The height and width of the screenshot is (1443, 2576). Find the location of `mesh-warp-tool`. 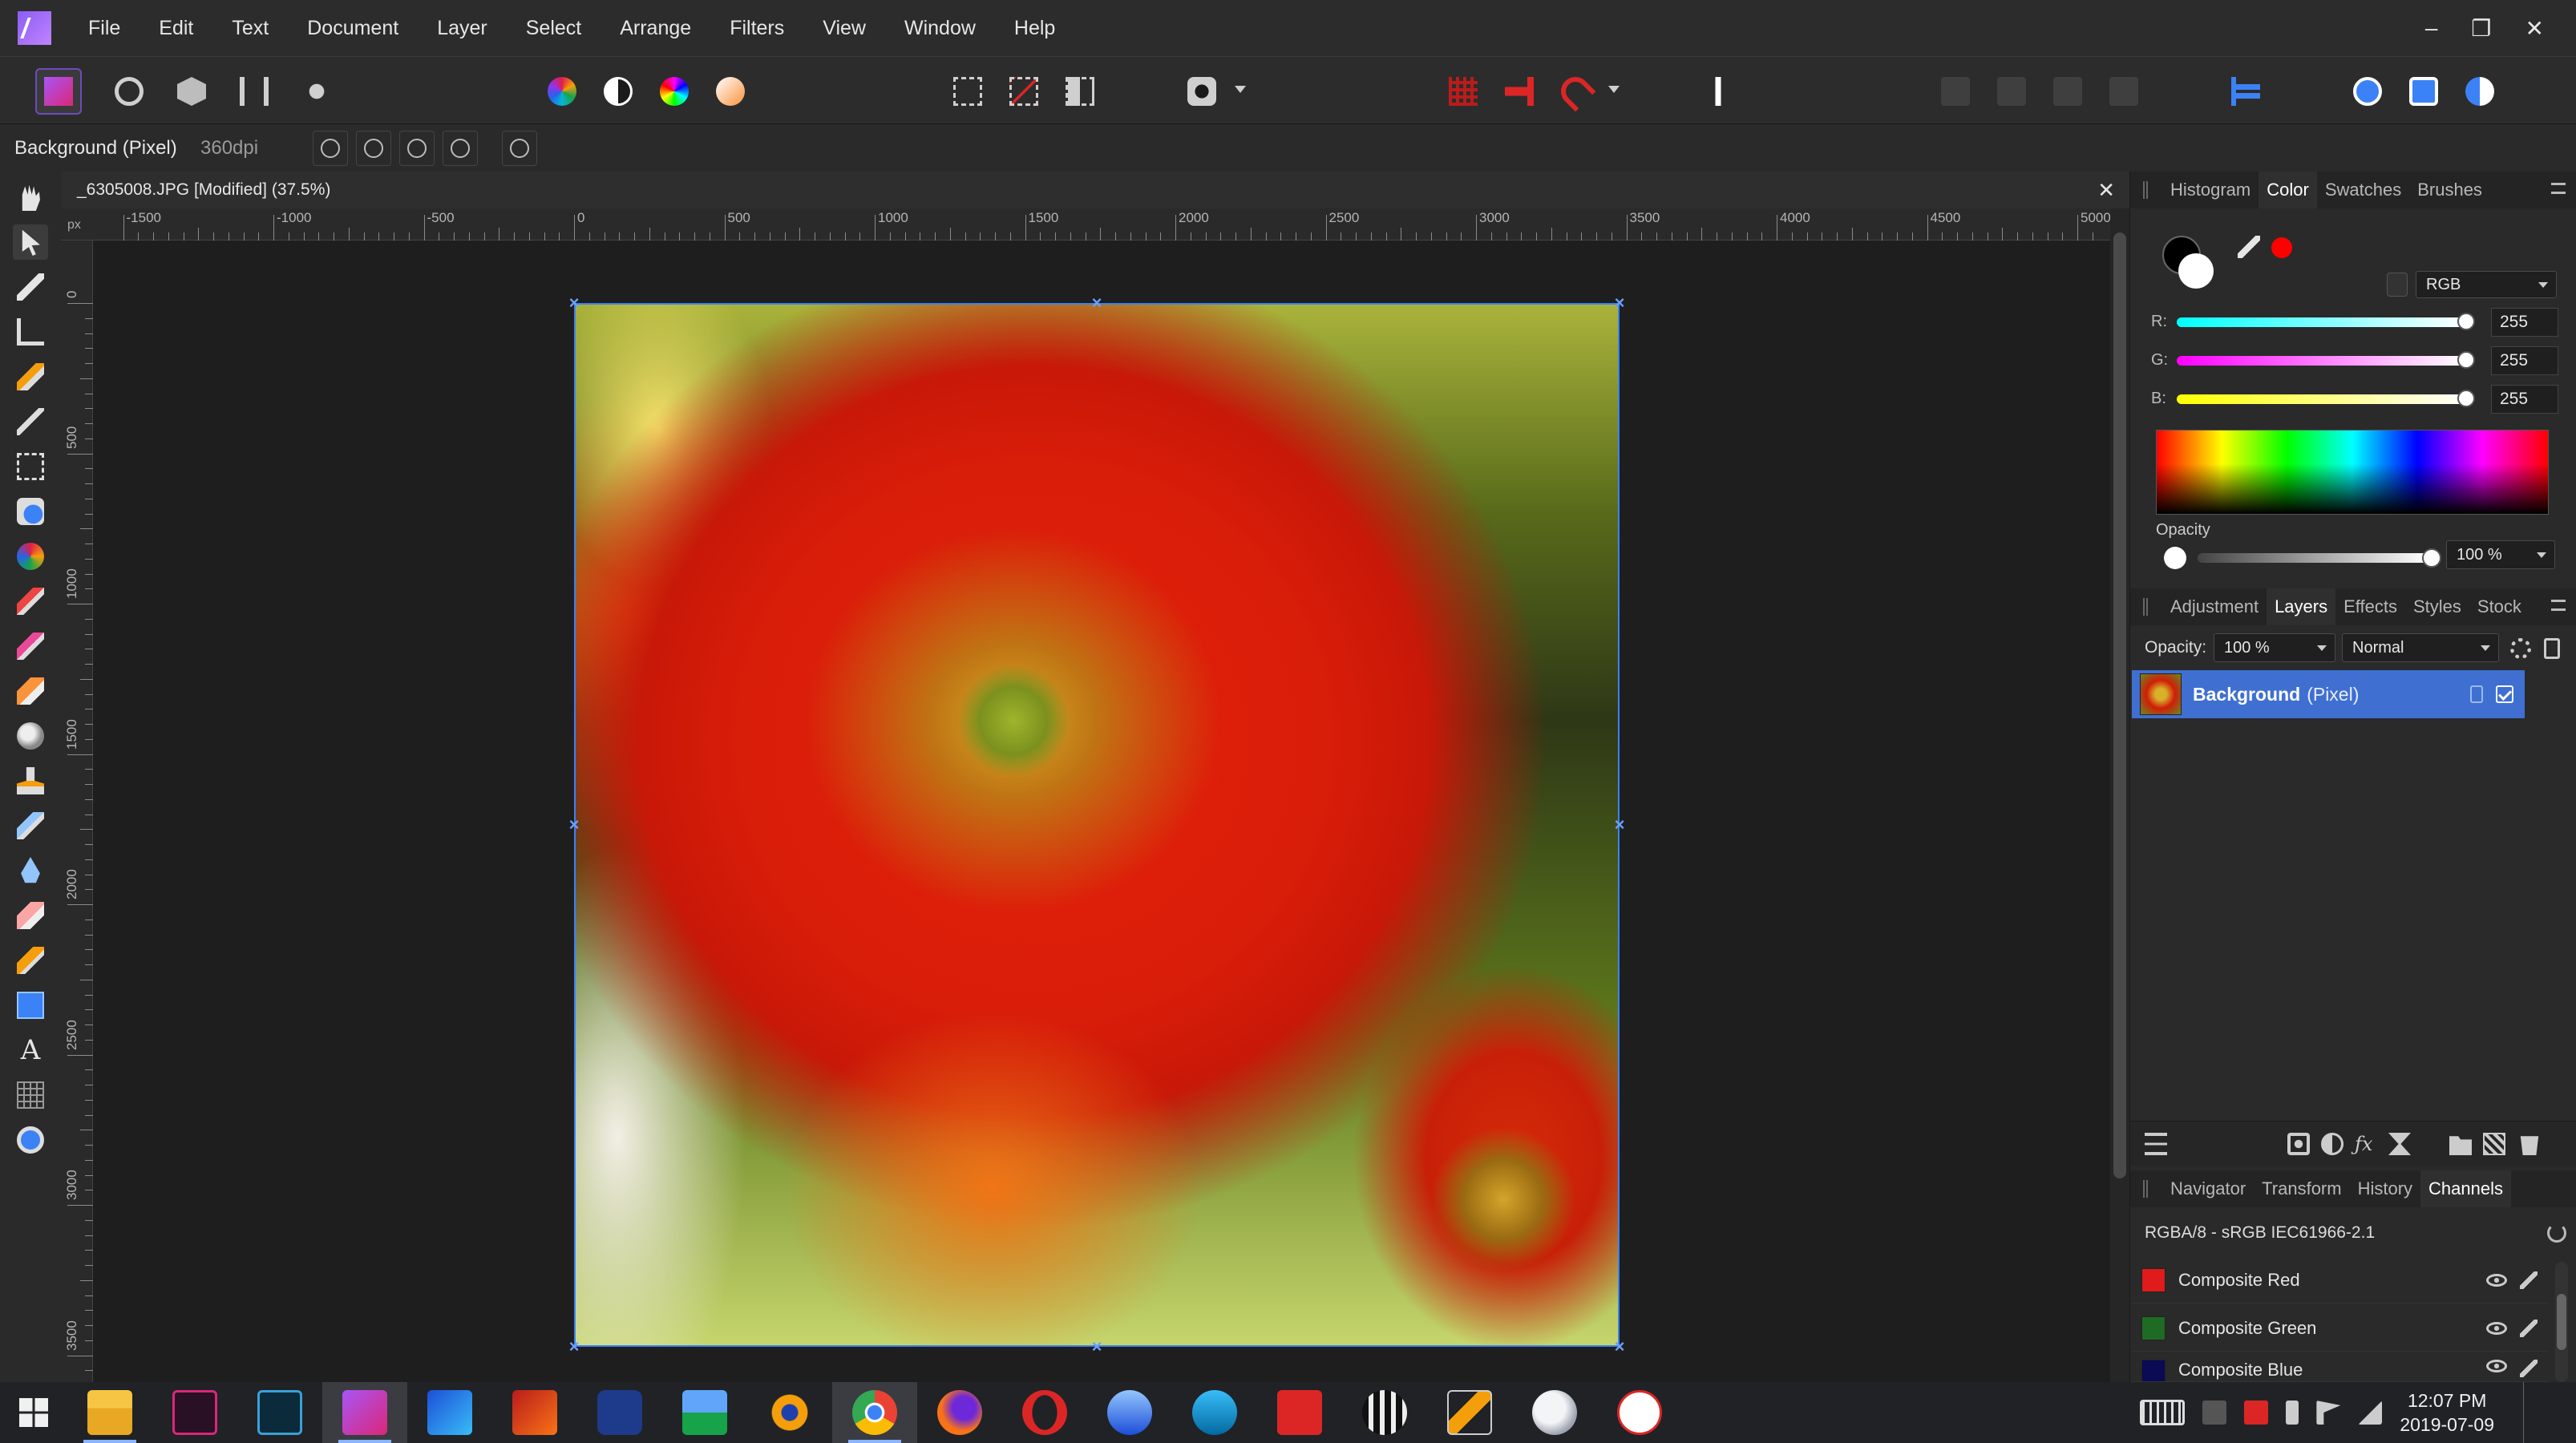

mesh-warp-tool is located at coordinates (30, 1095).